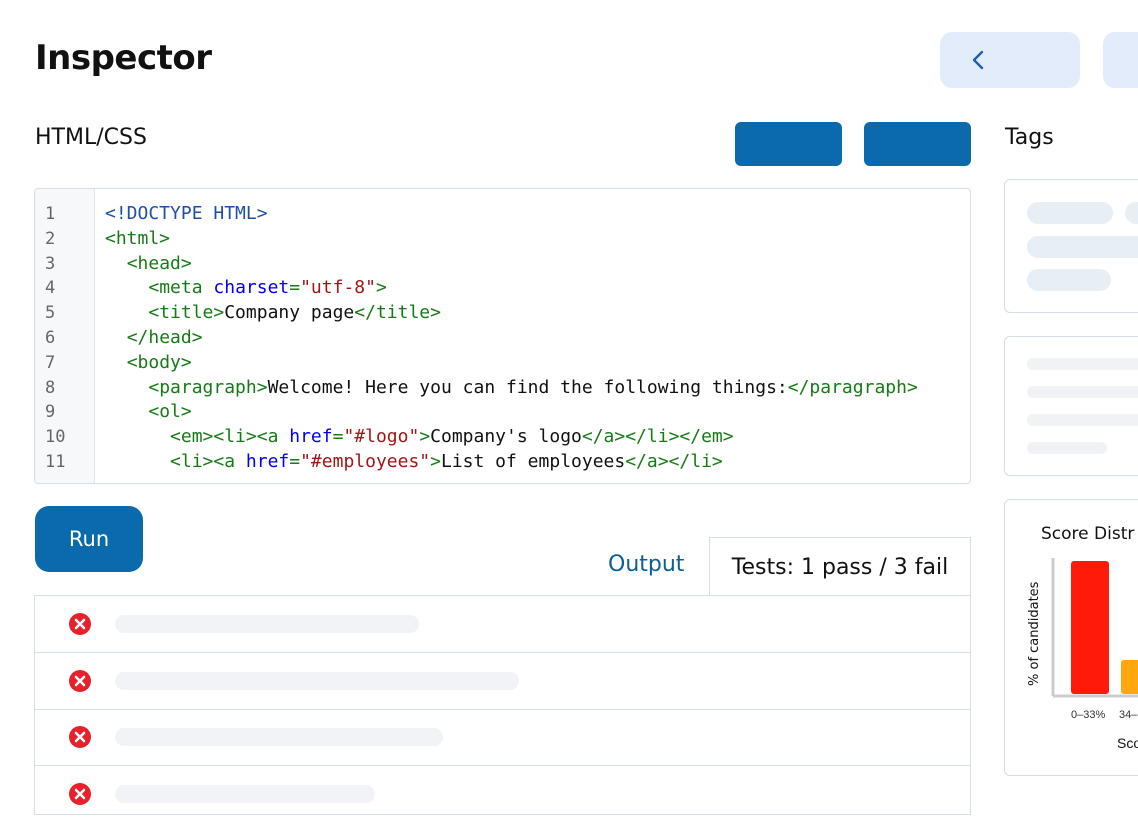  What do you see at coordinates (50, 313) in the screenshot?
I see `line-number: 5` at bounding box center [50, 313].